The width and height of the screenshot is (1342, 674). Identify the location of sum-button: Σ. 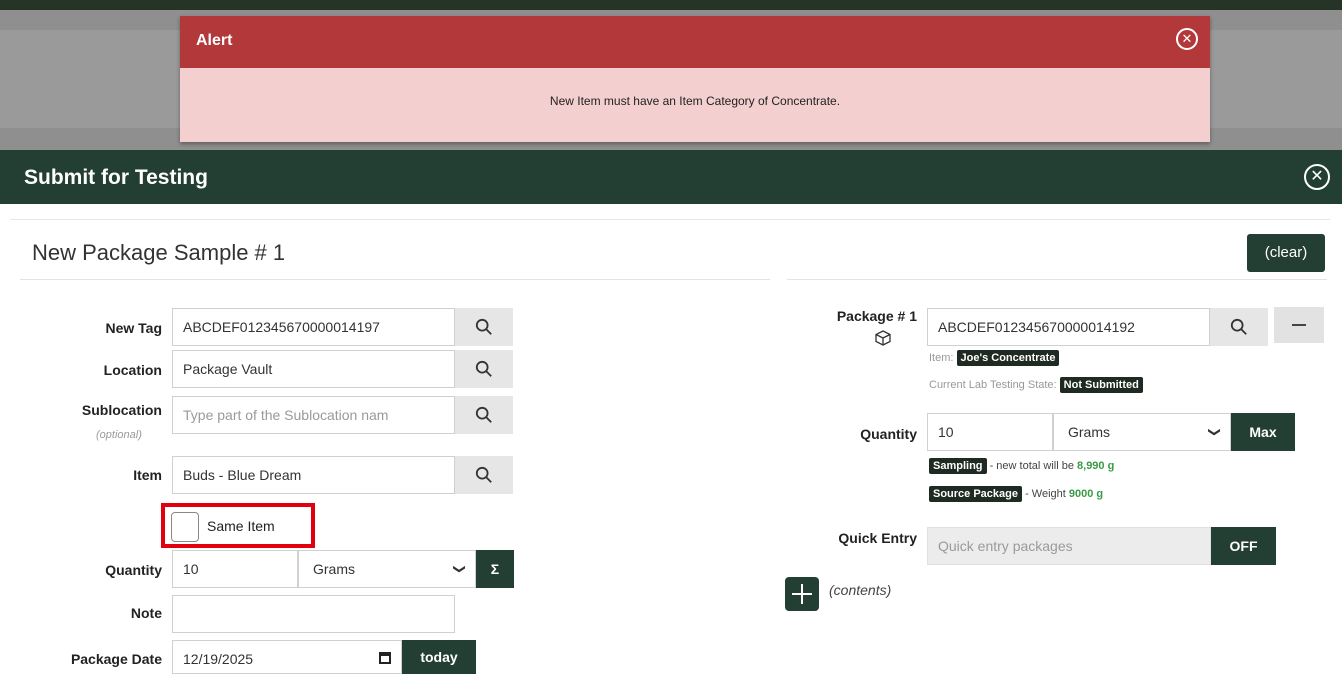
(495, 569).